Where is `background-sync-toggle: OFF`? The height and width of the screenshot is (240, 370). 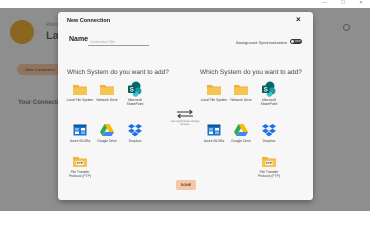 background-sync-toggle: OFF is located at coordinates (296, 41).